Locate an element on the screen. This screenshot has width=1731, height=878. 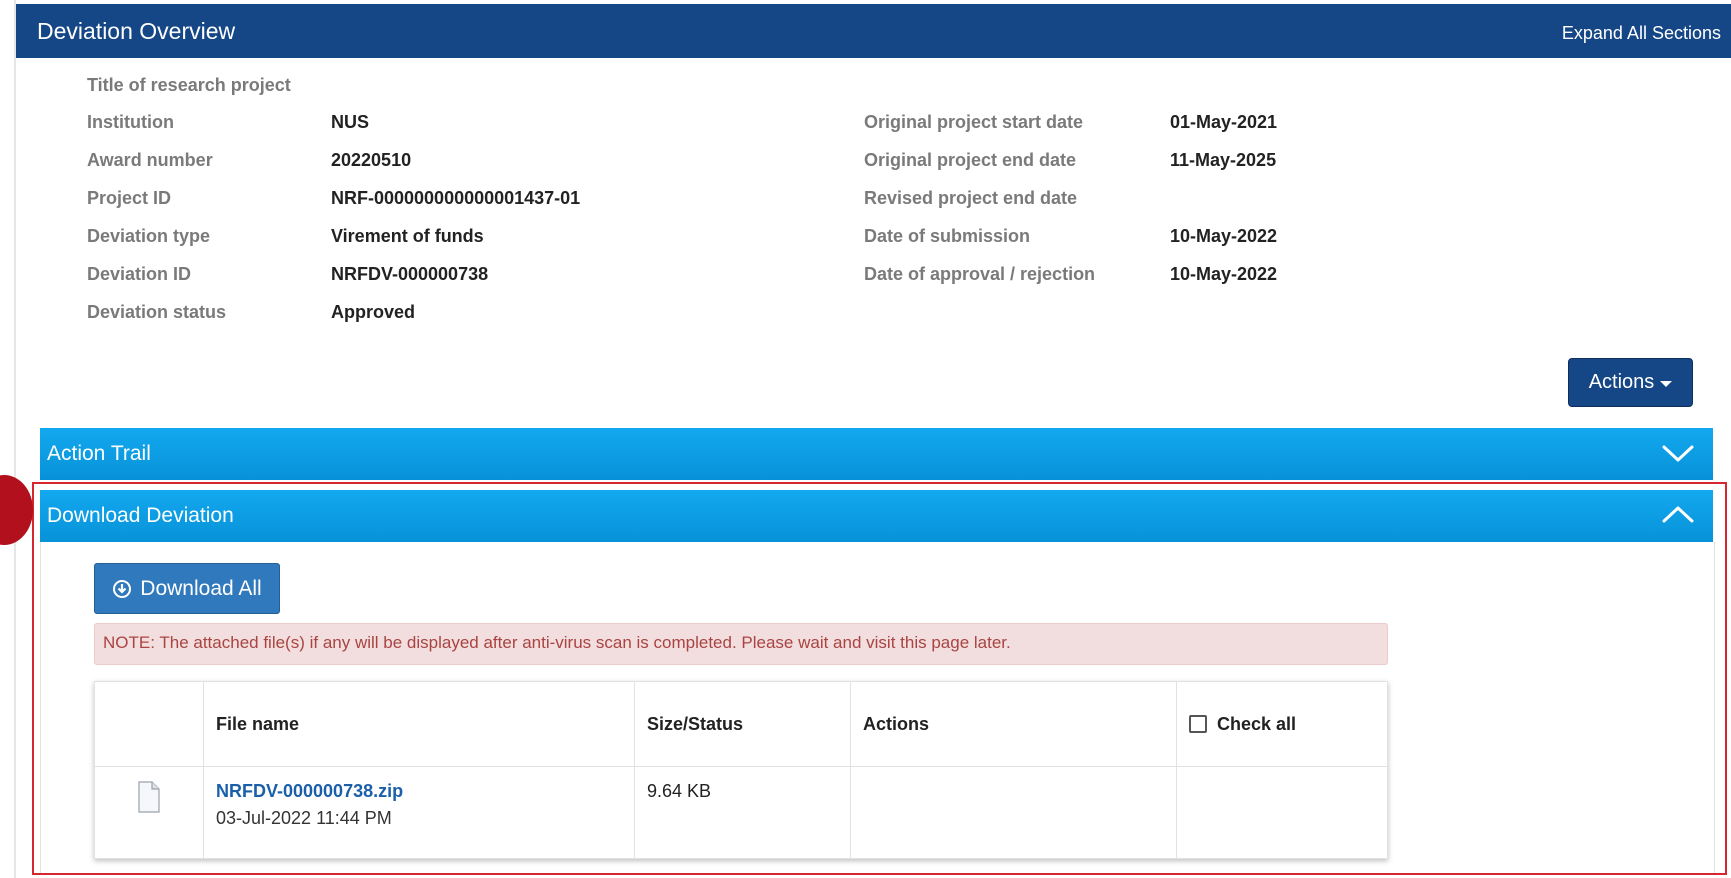
actions-dropdown-button: Actions is located at coordinates (1630, 382).